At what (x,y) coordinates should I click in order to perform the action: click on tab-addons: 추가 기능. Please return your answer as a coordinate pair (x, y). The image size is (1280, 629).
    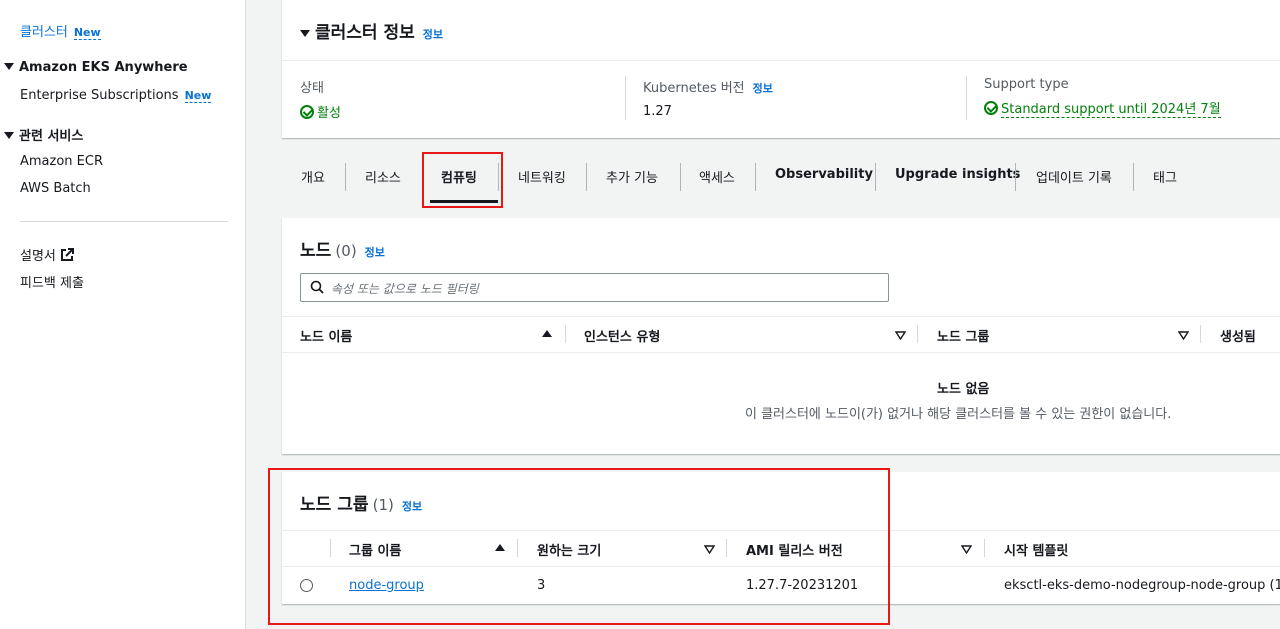
    Looking at the image, I should click on (632, 176).